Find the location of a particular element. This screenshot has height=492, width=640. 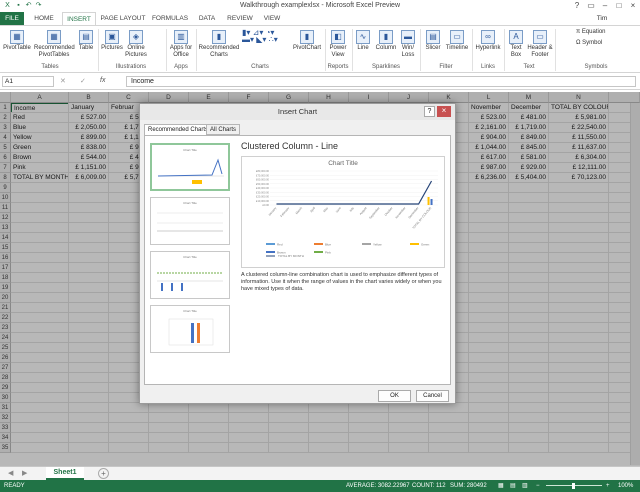

normal-view-icon: ▦ is located at coordinates (501, 486).